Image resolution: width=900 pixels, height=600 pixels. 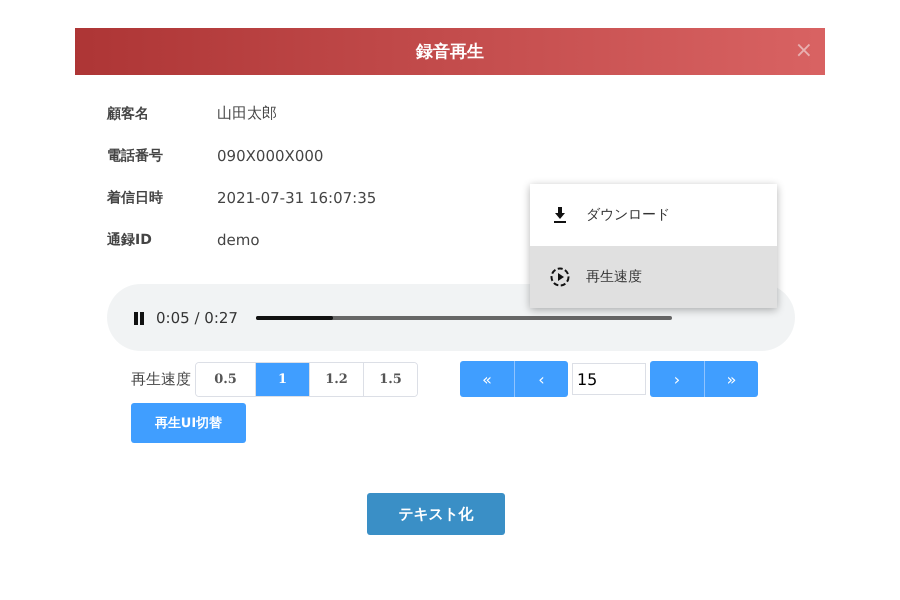 I want to click on progress-track, so click(x=464, y=318).